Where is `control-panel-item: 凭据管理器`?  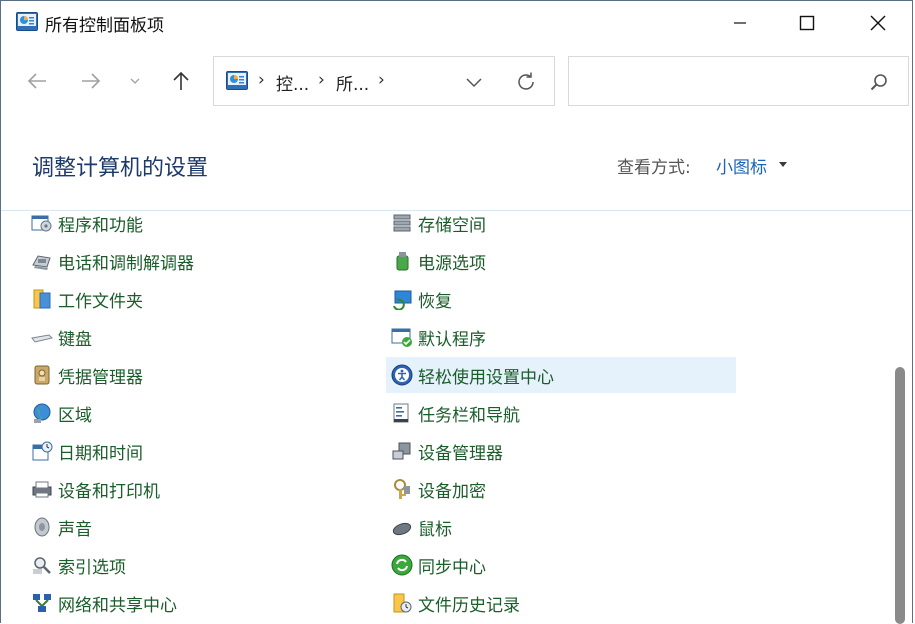
control-panel-item: 凭据管理器 is located at coordinates (191, 375).